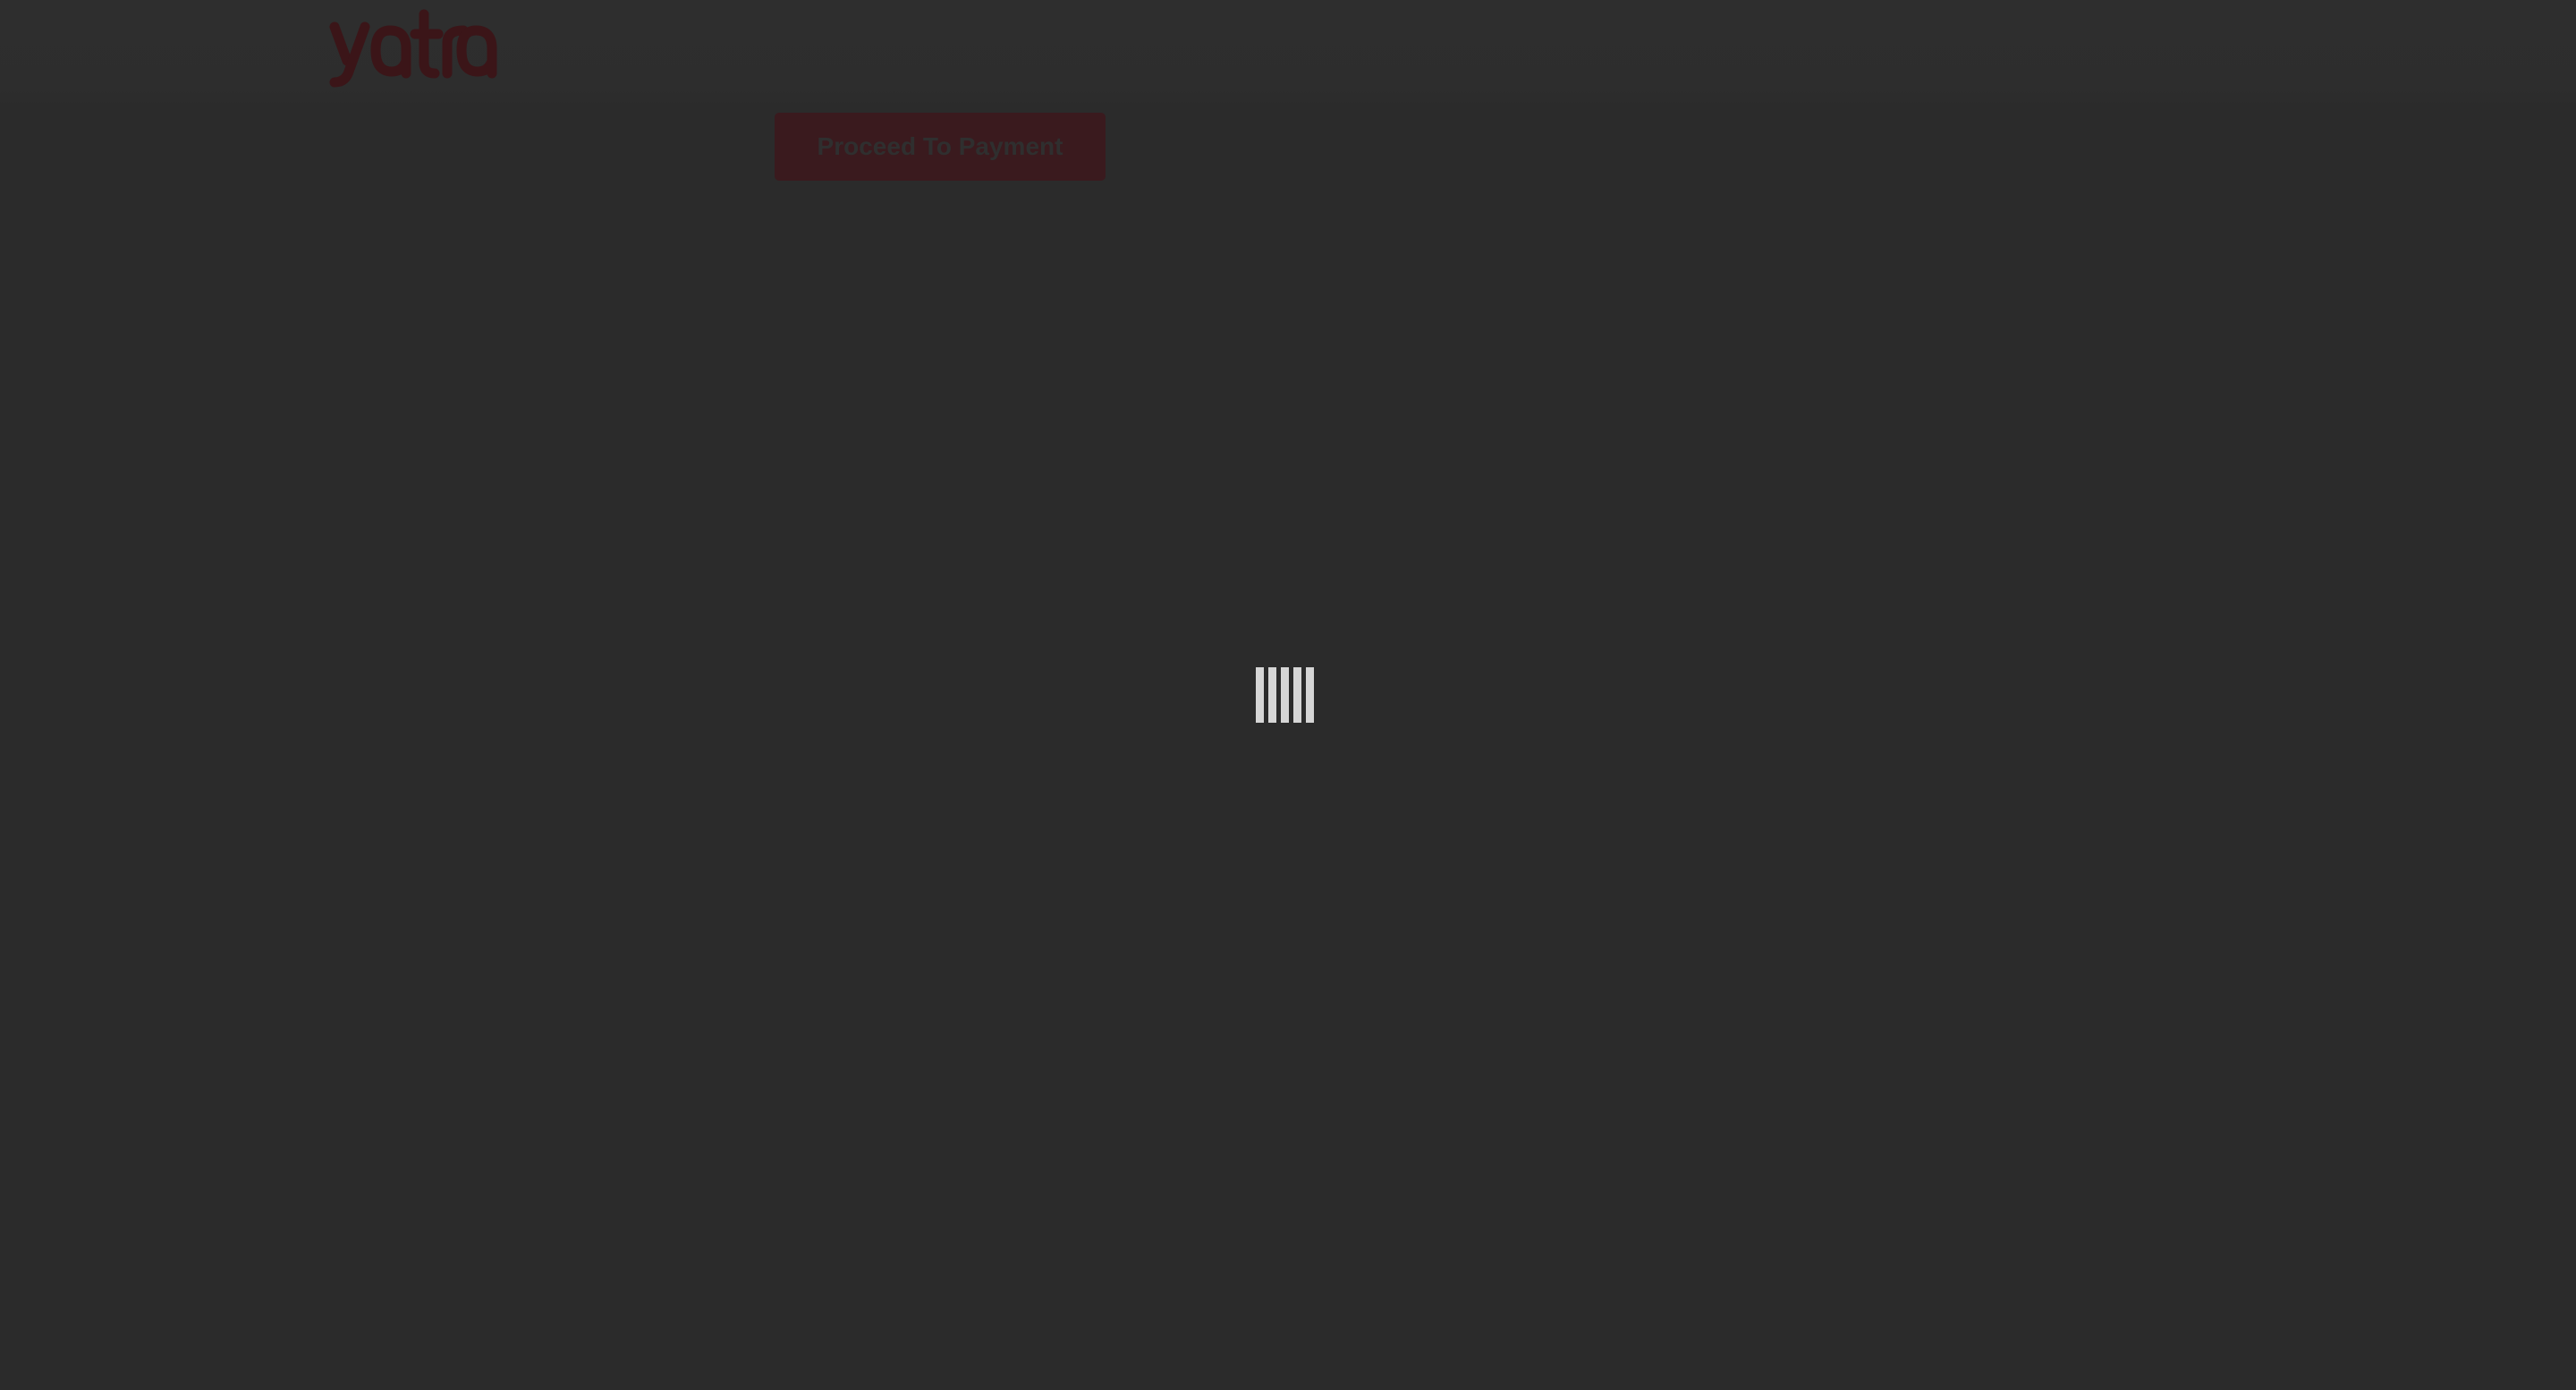  Describe the element at coordinates (1288, 53) in the screenshot. I see `header-bar` at that location.